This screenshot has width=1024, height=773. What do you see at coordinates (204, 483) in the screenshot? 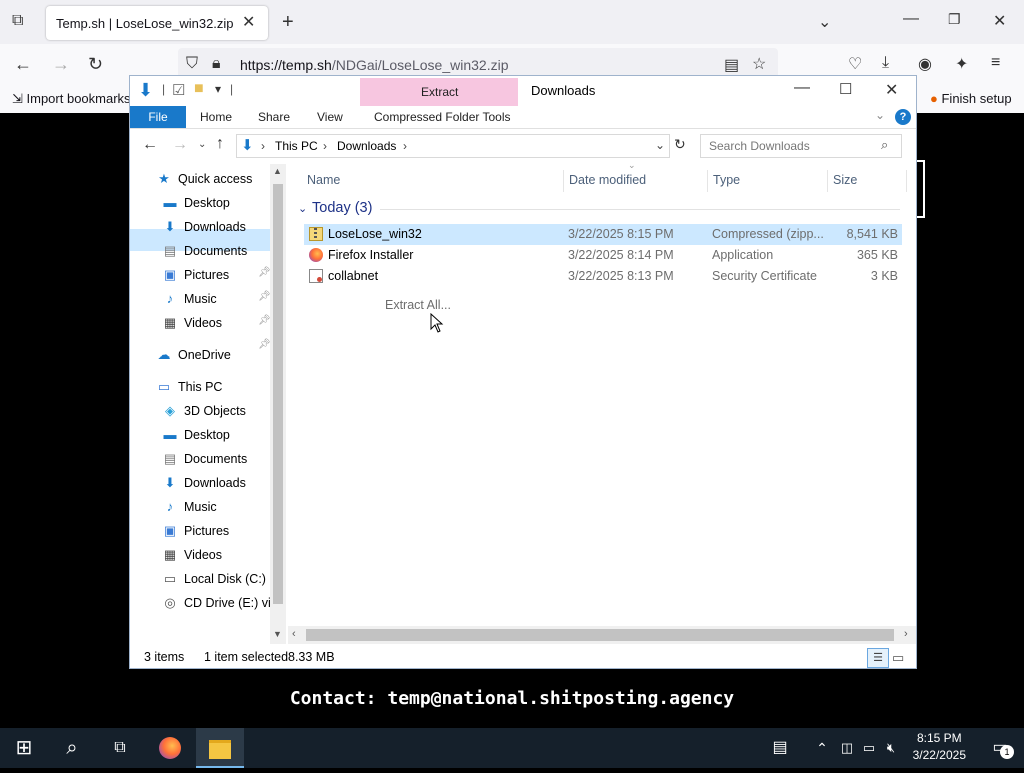
I see `nav-pc-downloads: ⬇ Downloads` at bounding box center [204, 483].